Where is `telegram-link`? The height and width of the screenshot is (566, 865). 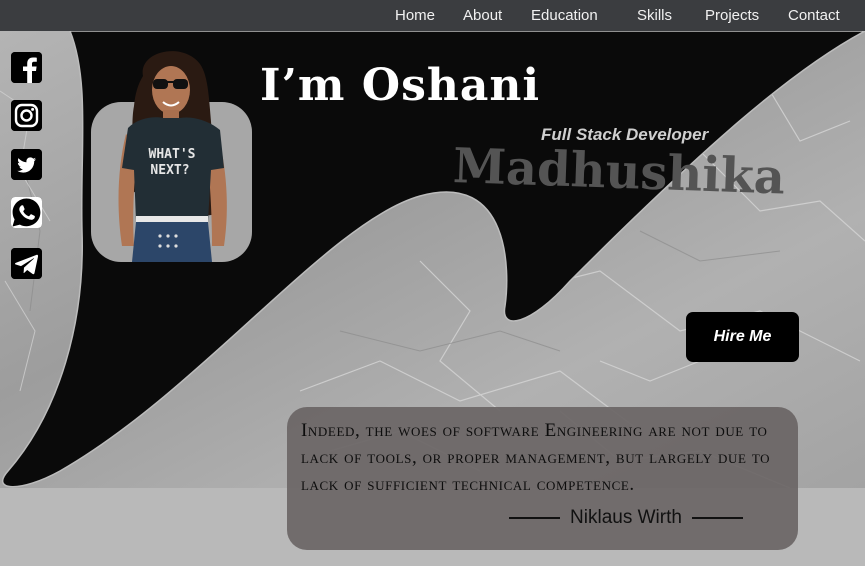 telegram-link is located at coordinates (26, 263).